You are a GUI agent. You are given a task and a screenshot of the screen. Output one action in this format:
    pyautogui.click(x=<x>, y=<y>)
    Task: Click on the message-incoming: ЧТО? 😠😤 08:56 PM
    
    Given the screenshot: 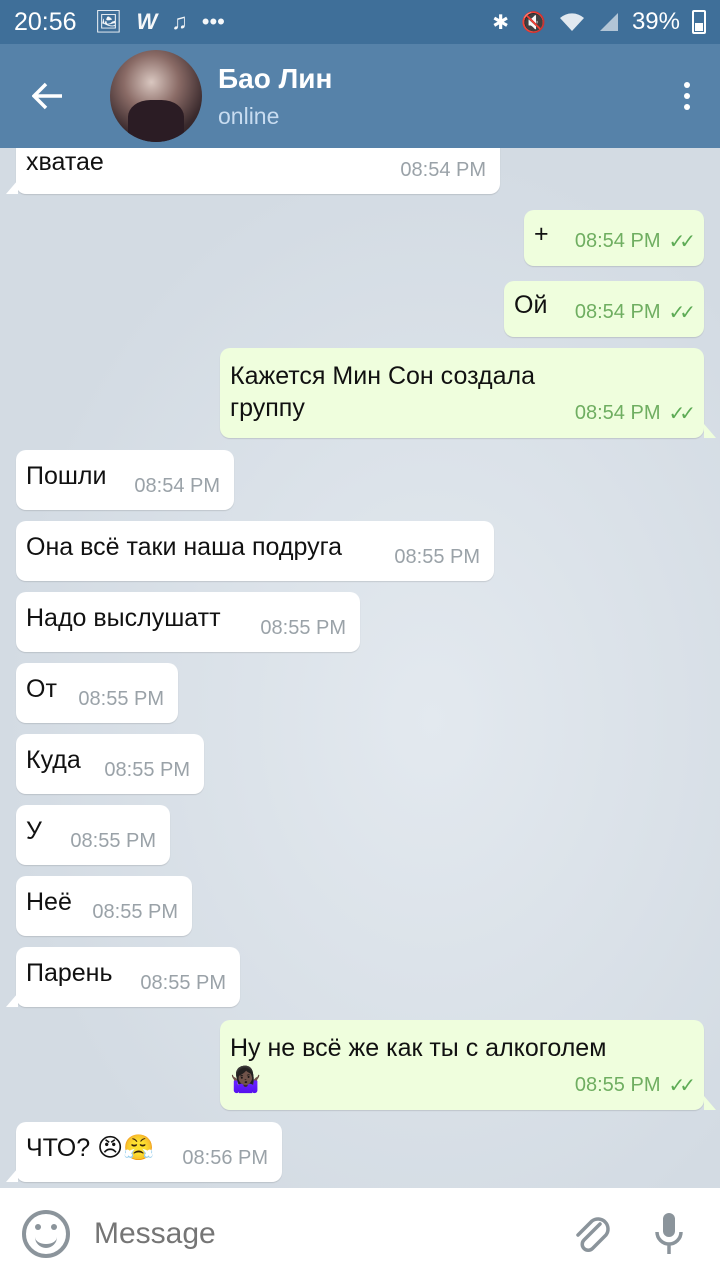 What is the action you would take?
    pyautogui.click(x=144, y=1152)
    